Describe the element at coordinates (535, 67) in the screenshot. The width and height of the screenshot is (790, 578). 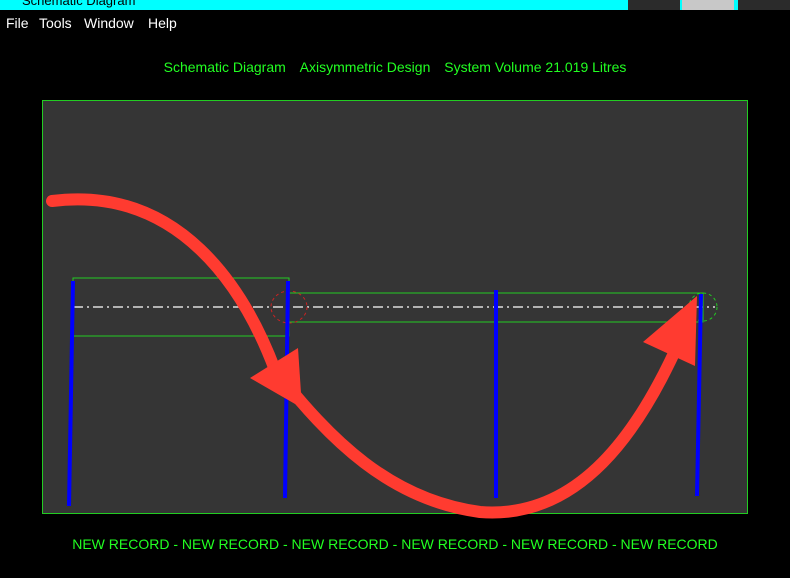
I see `header-system-volume: System Volume 21.019 Litres` at that location.